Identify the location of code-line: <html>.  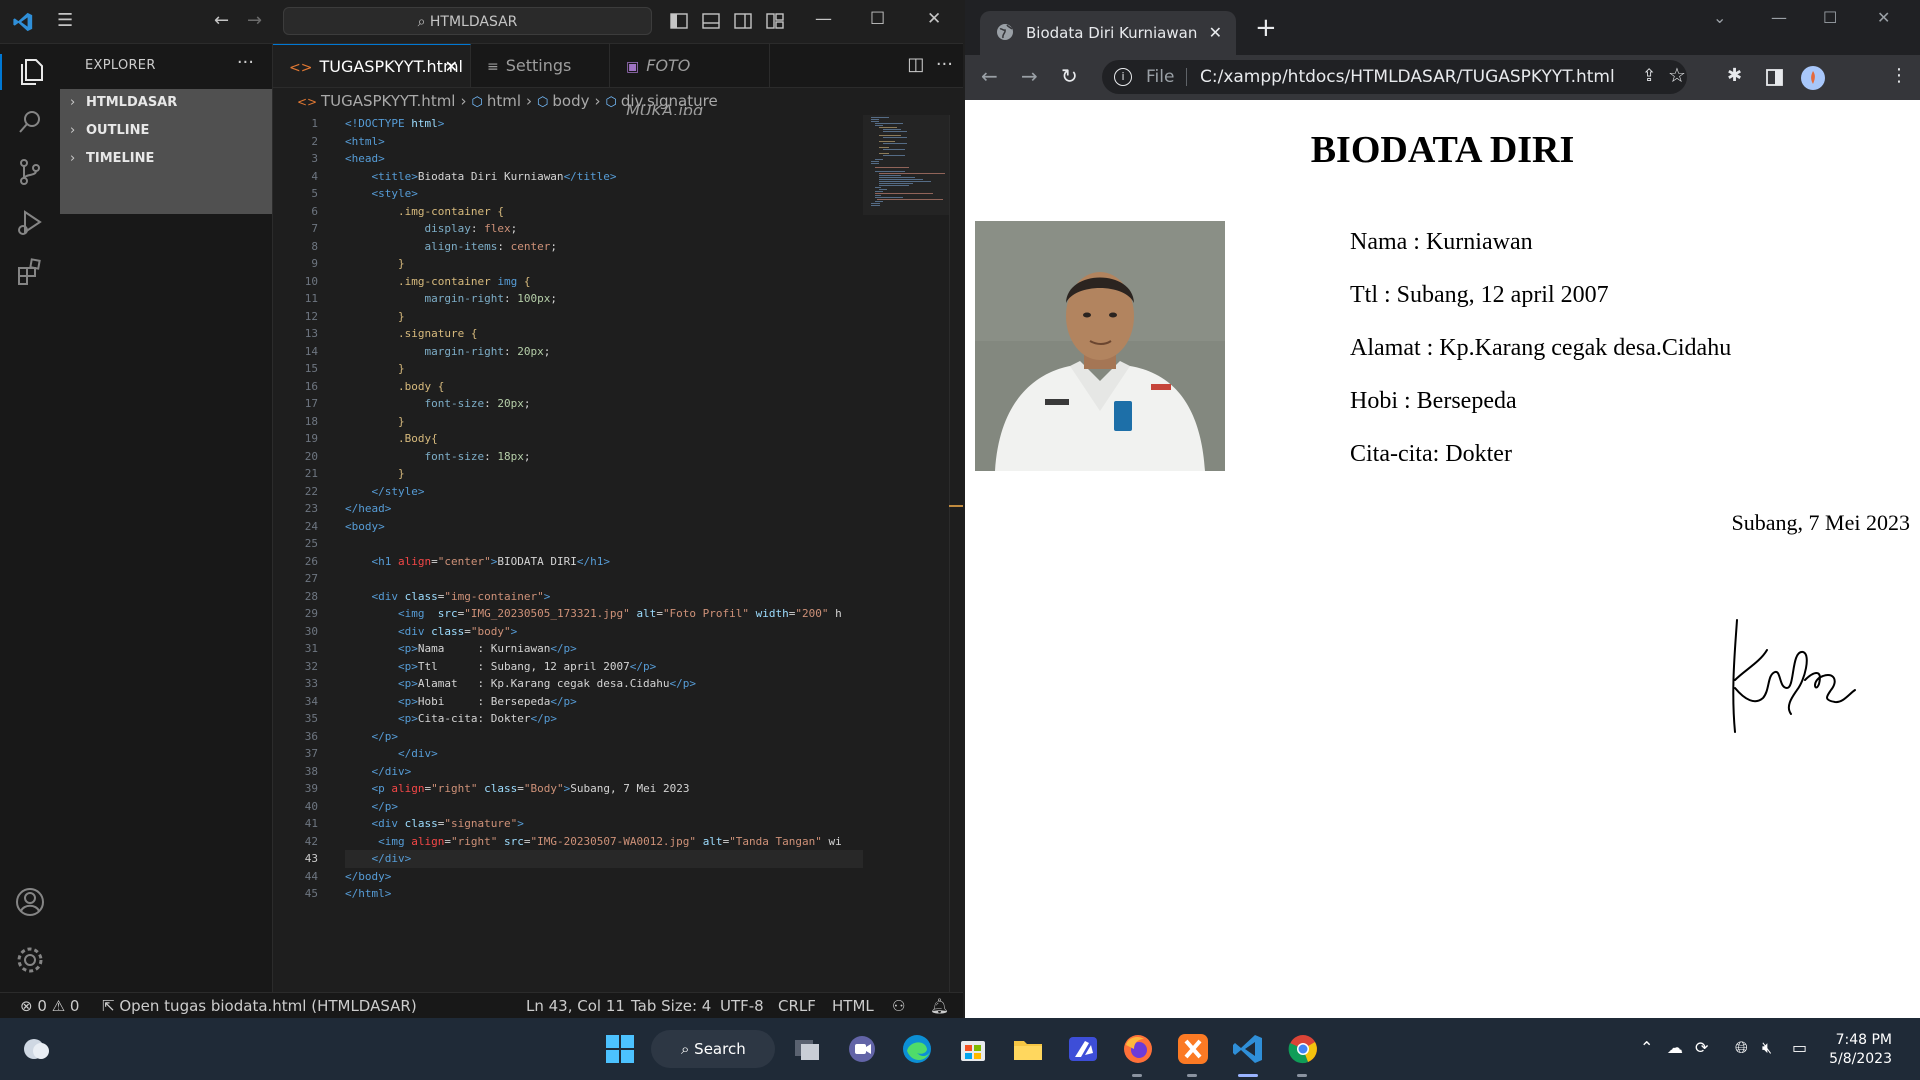
(604, 142).